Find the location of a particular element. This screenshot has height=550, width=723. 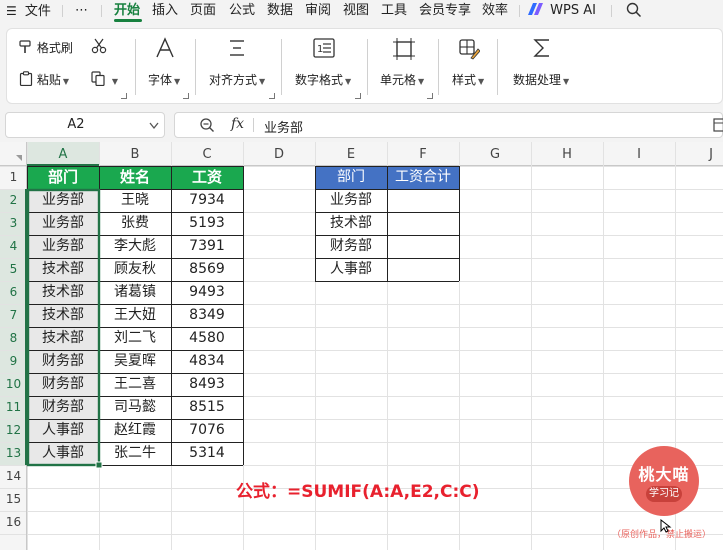

chevron-down-icon is located at coordinates (154, 126).